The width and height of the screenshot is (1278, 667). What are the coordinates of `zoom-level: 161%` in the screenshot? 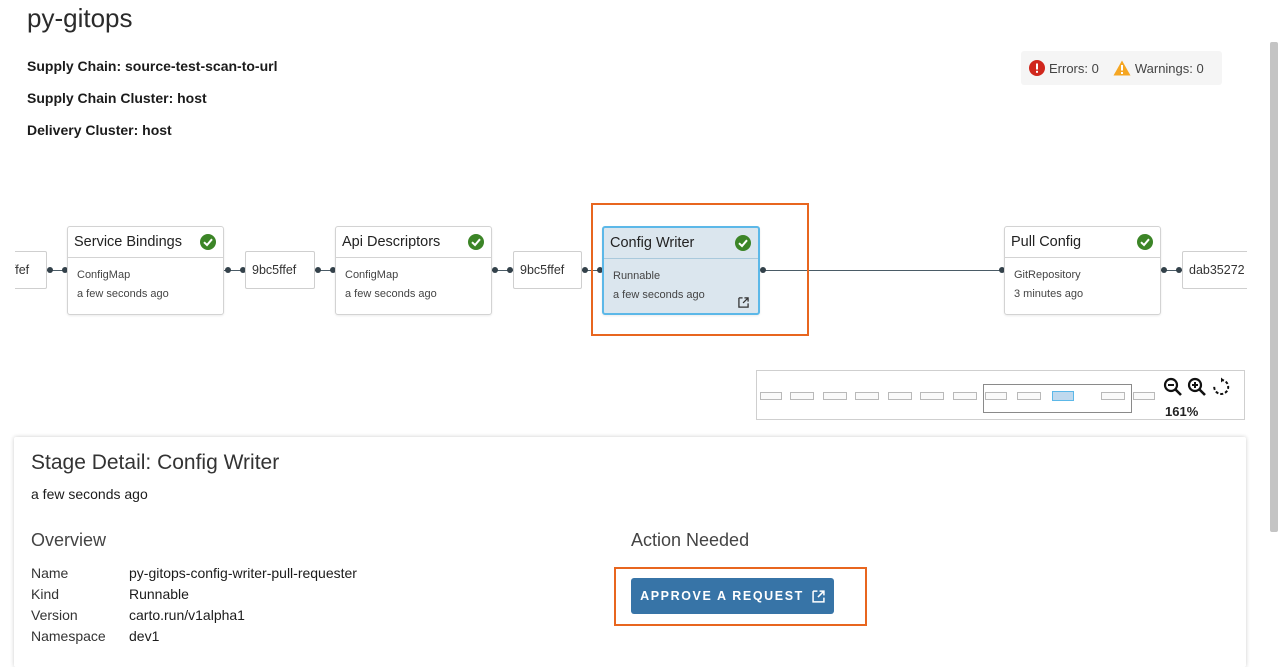 It's located at (1182, 411).